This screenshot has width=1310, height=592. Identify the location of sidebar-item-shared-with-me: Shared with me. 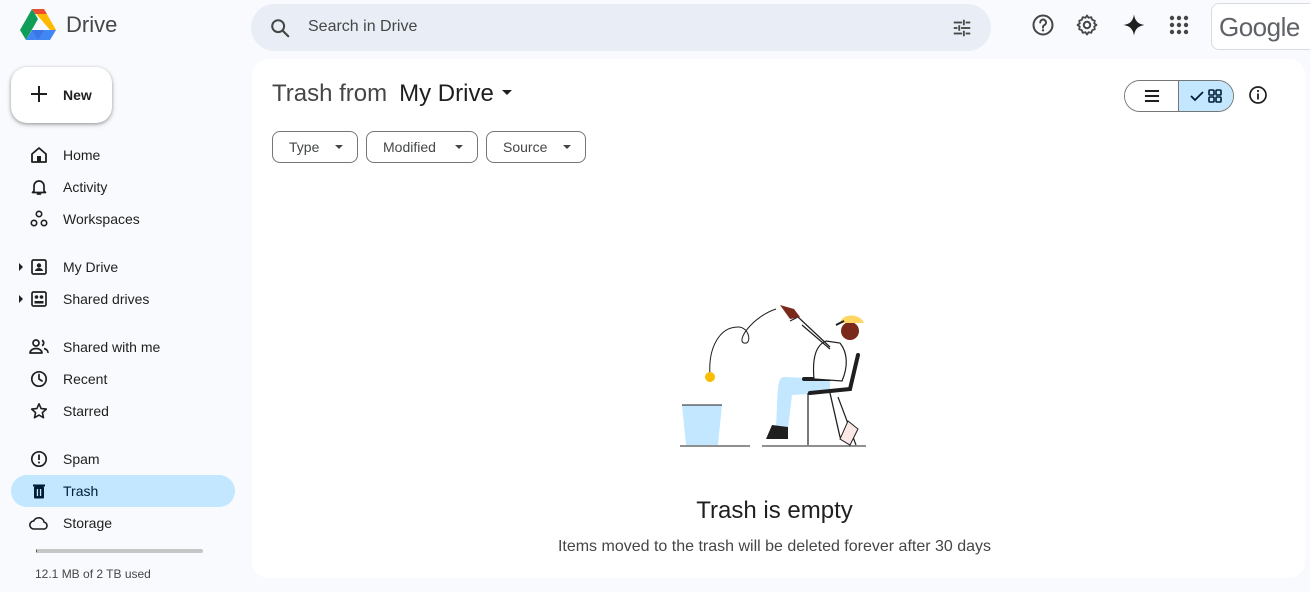
(123, 347).